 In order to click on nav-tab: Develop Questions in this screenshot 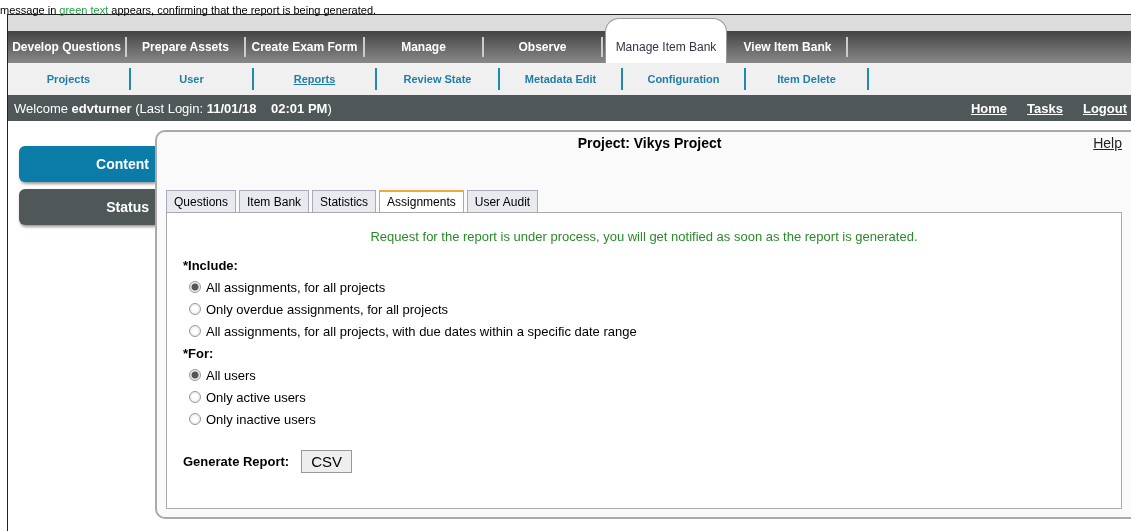, I will do `click(67, 47)`.